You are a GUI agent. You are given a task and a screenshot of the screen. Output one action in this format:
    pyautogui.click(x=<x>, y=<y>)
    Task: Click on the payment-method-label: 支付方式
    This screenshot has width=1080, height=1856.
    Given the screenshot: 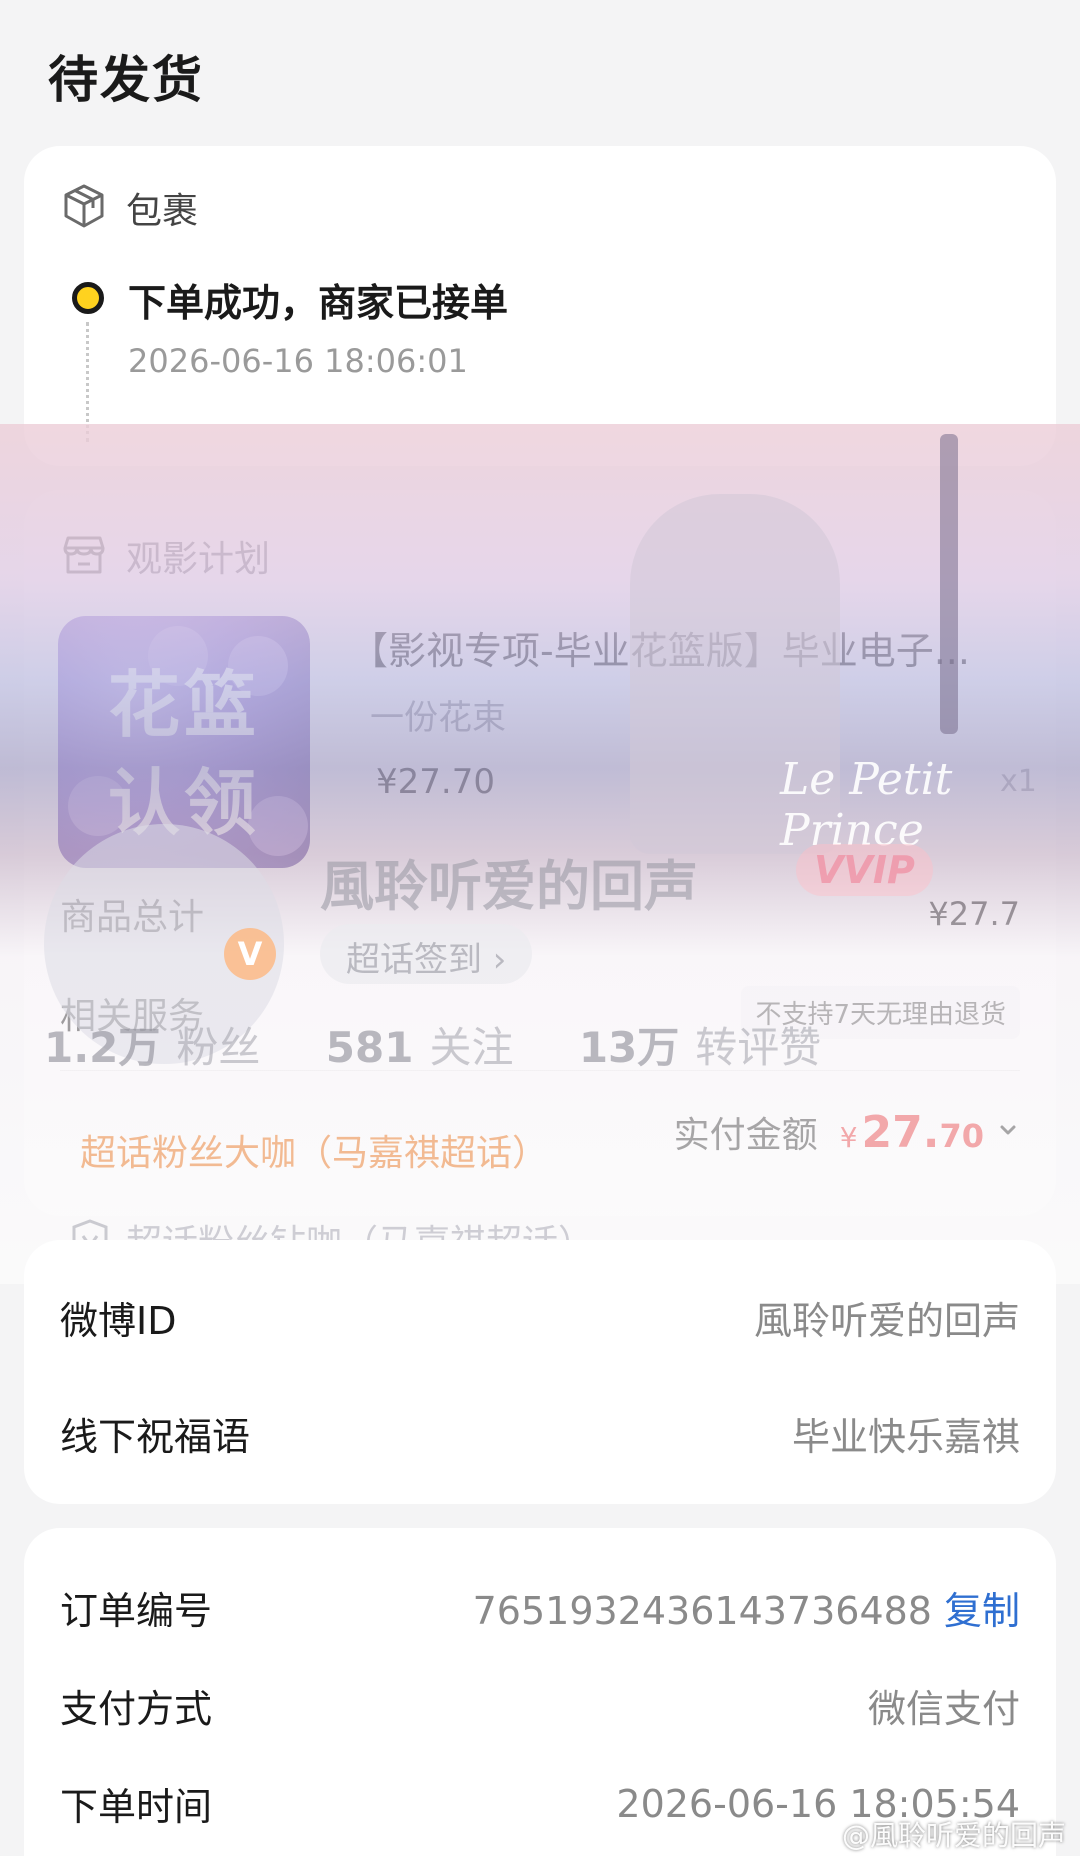 What is the action you would take?
    pyautogui.click(x=136, y=1709)
    